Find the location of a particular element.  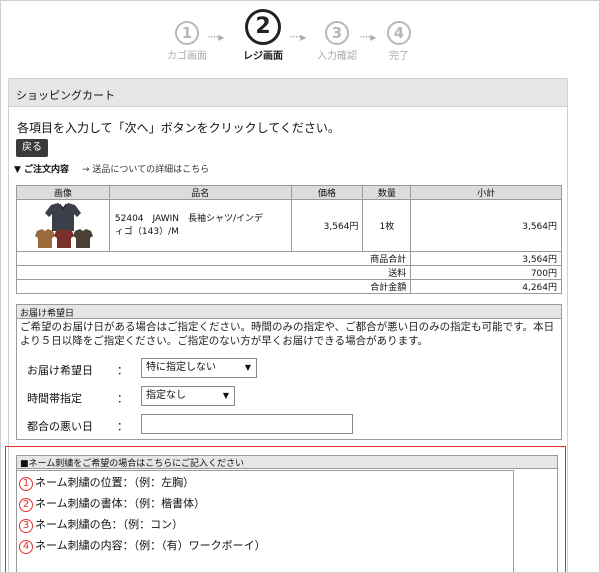

embroidery-line-font: 2 ネーム刺繍の書体：（例：楷書体） is located at coordinates (112, 503).